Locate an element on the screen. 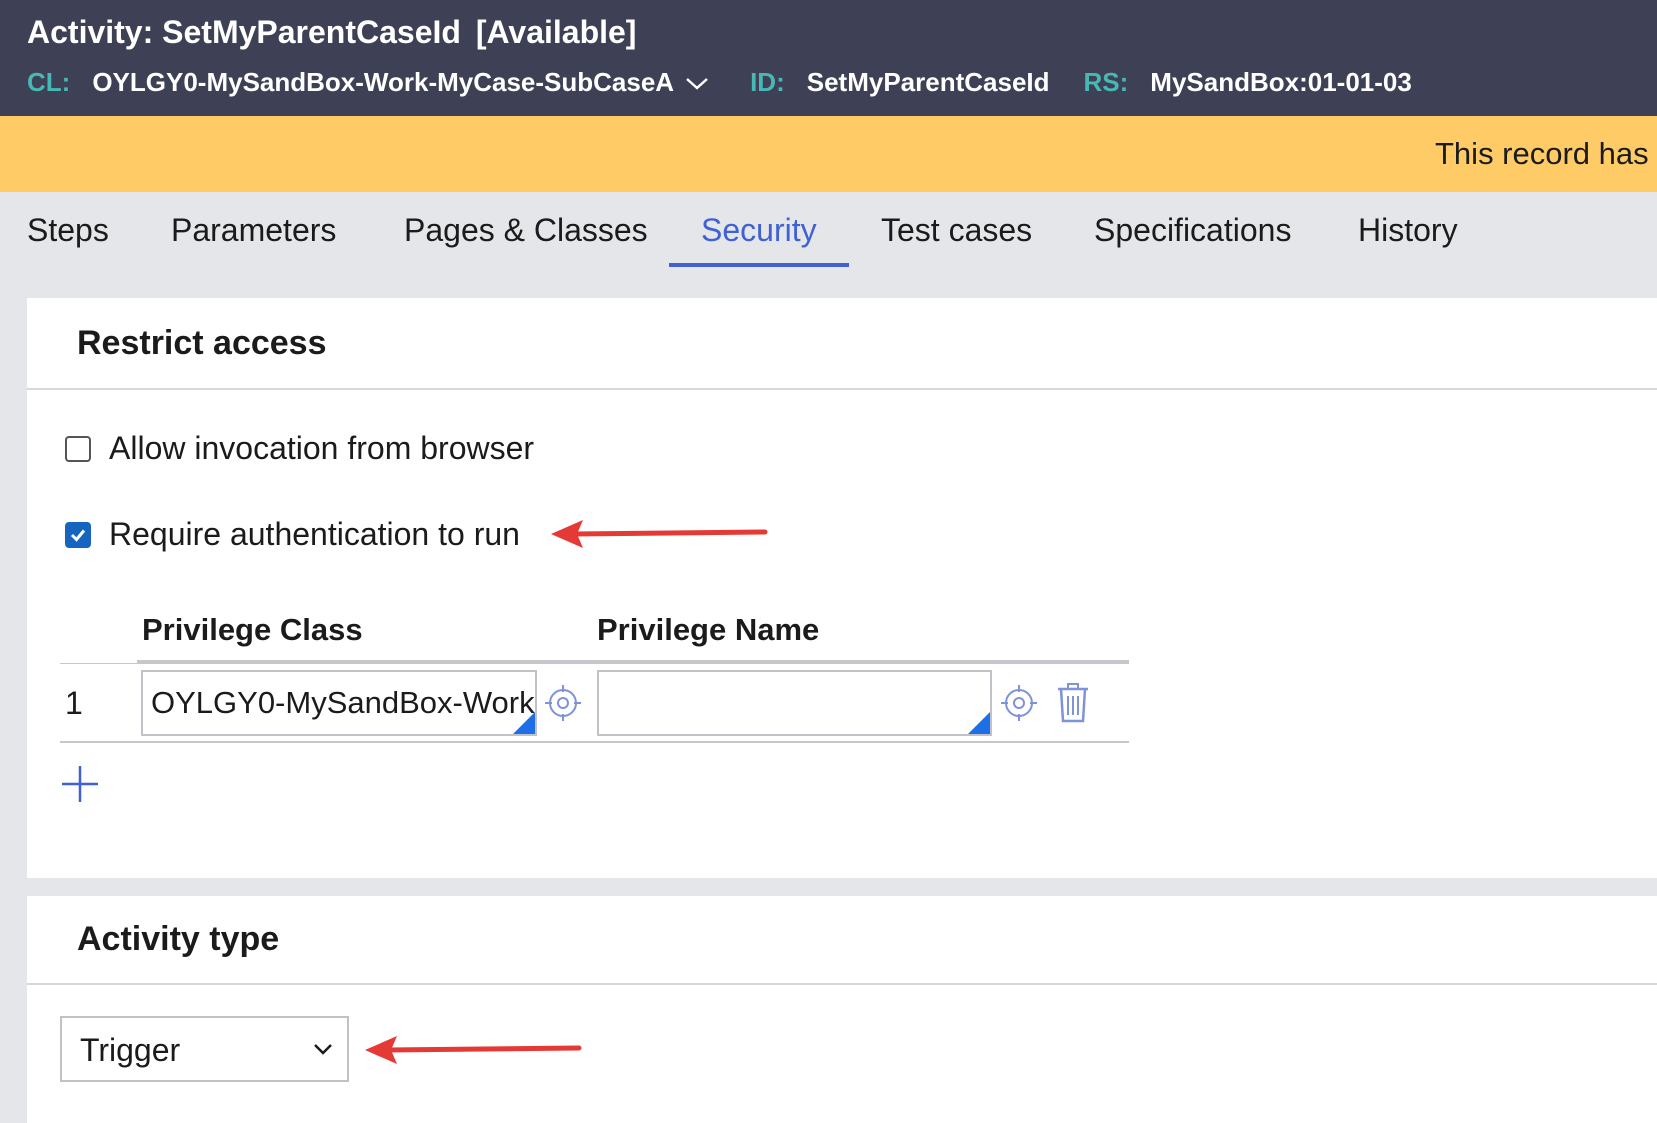 The height and width of the screenshot is (1123, 1657). privilege-class-input: OYLGY0-MySandBox-Work is located at coordinates (339, 703).